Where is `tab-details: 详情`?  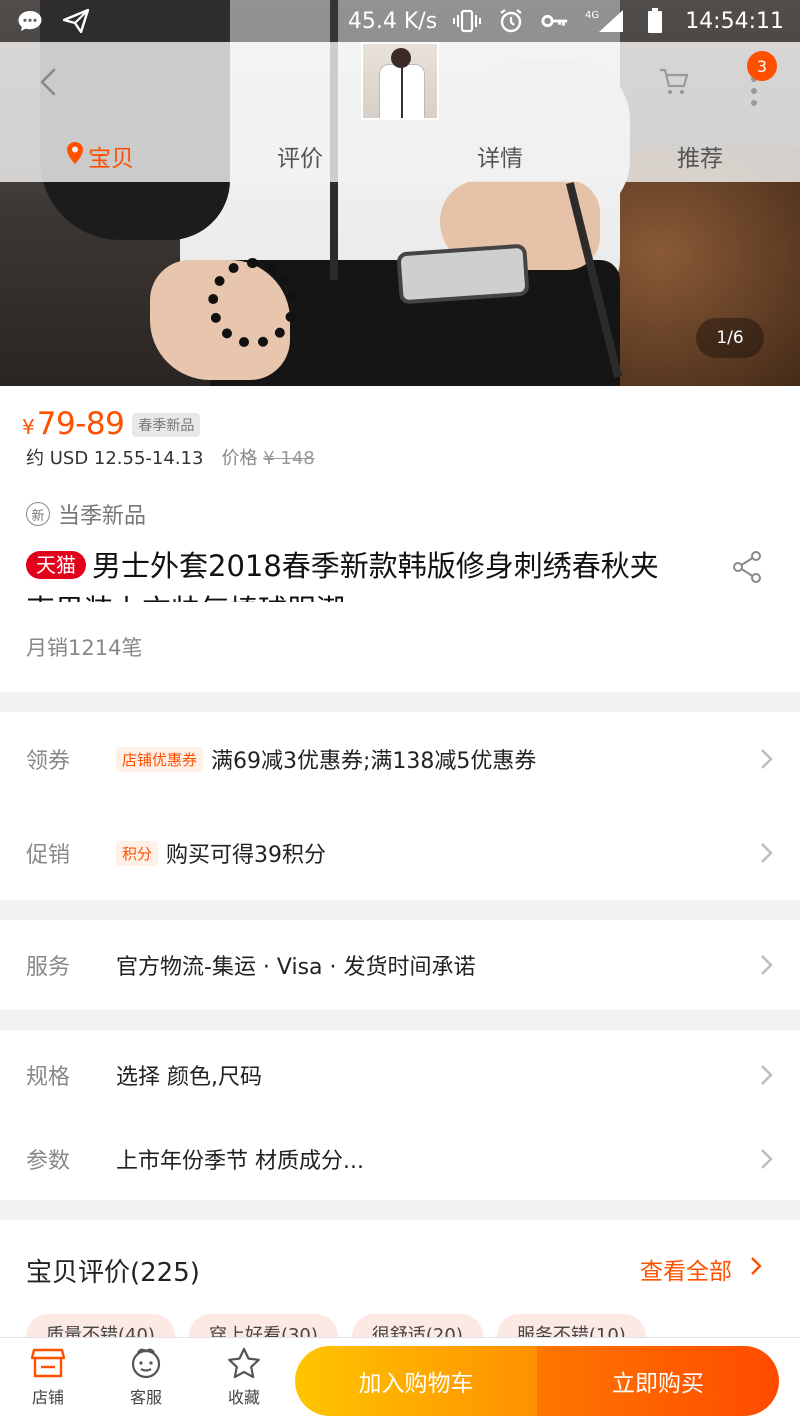 tab-details: 详情 is located at coordinates (500, 156).